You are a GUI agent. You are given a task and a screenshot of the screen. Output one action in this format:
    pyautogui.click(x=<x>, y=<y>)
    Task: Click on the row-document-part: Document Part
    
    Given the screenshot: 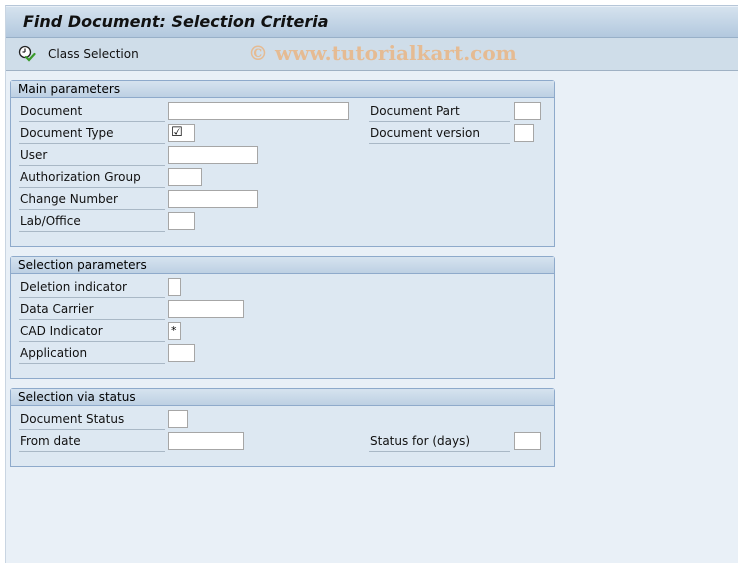 What is the action you would take?
    pyautogui.click(x=459, y=112)
    